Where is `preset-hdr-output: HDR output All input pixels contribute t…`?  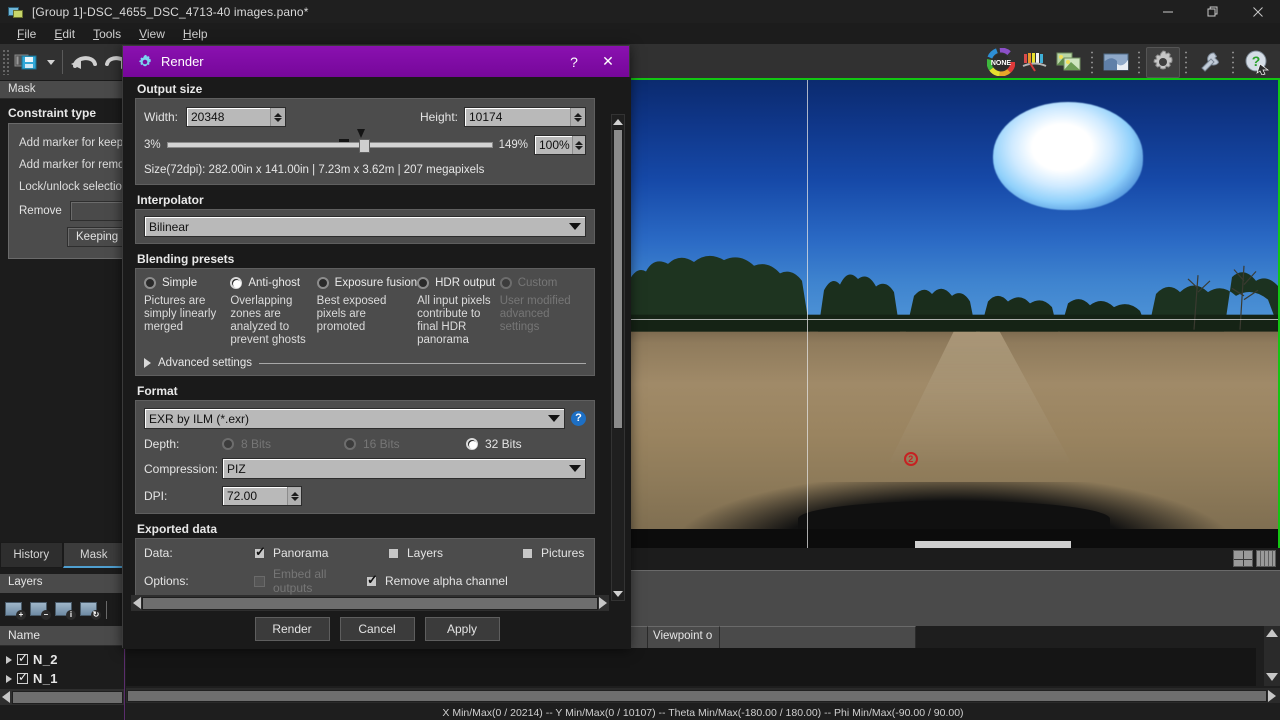
preset-hdr-output: HDR output All input pixels contribute t… is located at coordinates (458, 312).